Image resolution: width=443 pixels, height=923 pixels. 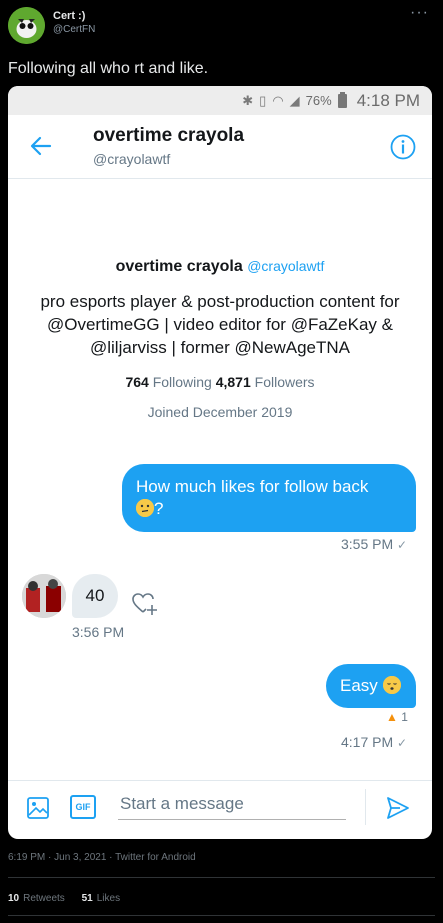 What do you see at coordinates (26, 25) in the screenshot?
I see `author-avatar` at bounding box center [26, 25].